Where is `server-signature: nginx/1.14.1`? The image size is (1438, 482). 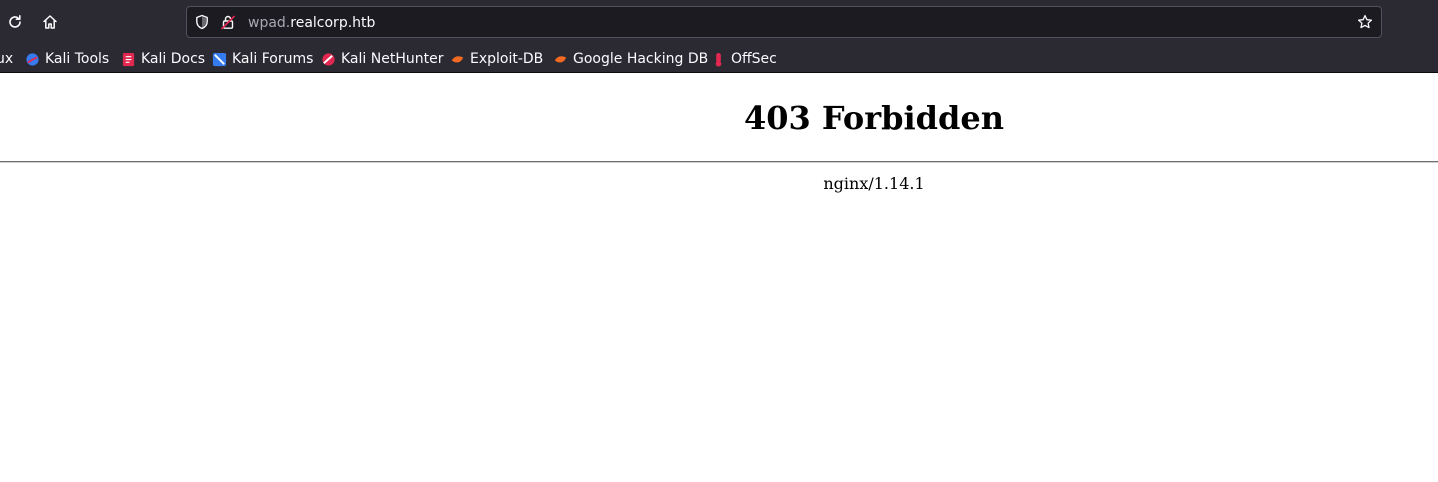 server-signature: nginx/1.14.1 is located at coordinates (874, 183).